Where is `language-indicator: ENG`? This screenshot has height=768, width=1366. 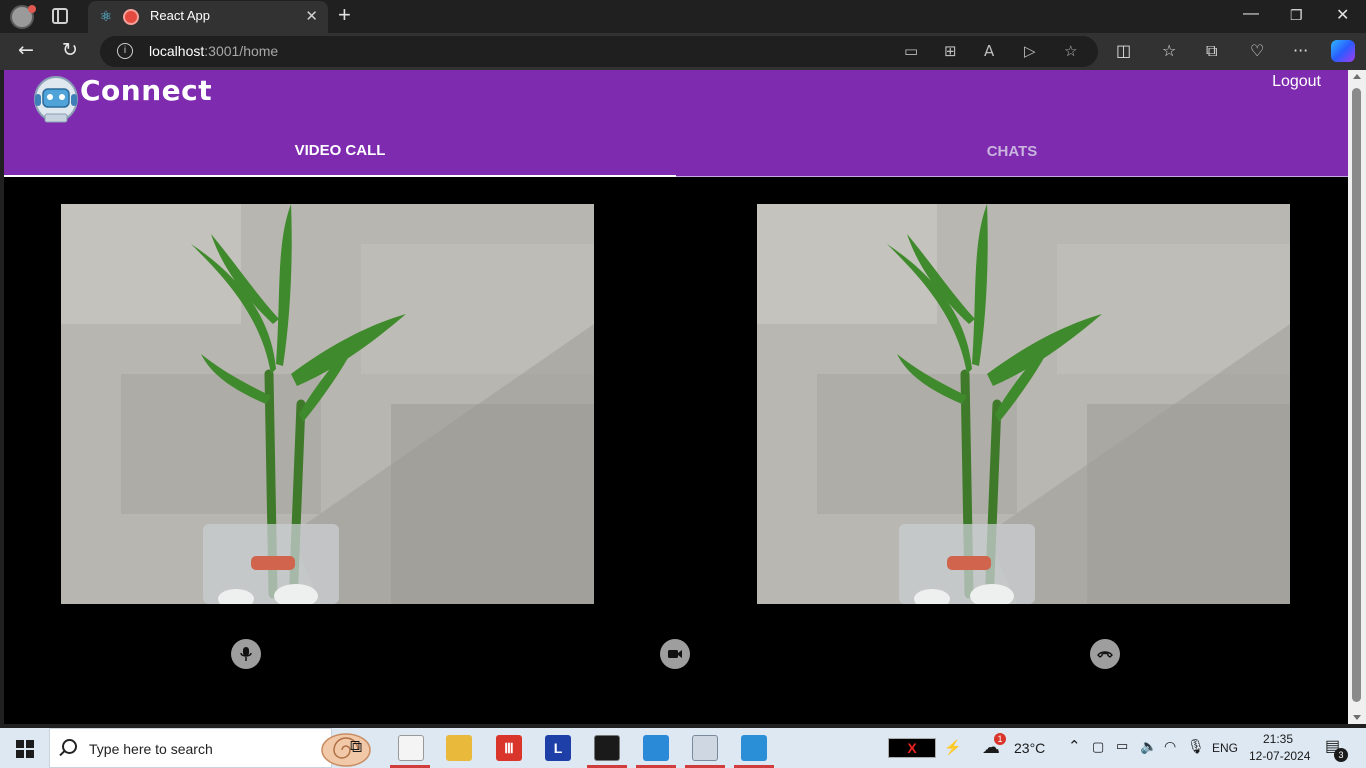 language-indicator: ENG is located at coordinates (1225, 748).